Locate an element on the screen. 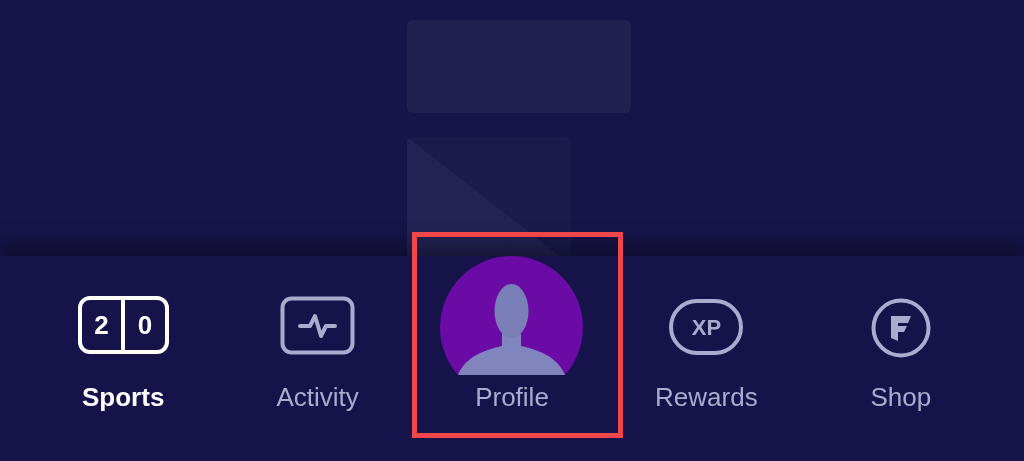 This screenshot has width=1024, height=461. nav-tab: Rewards is located at coordinates (706, 397).